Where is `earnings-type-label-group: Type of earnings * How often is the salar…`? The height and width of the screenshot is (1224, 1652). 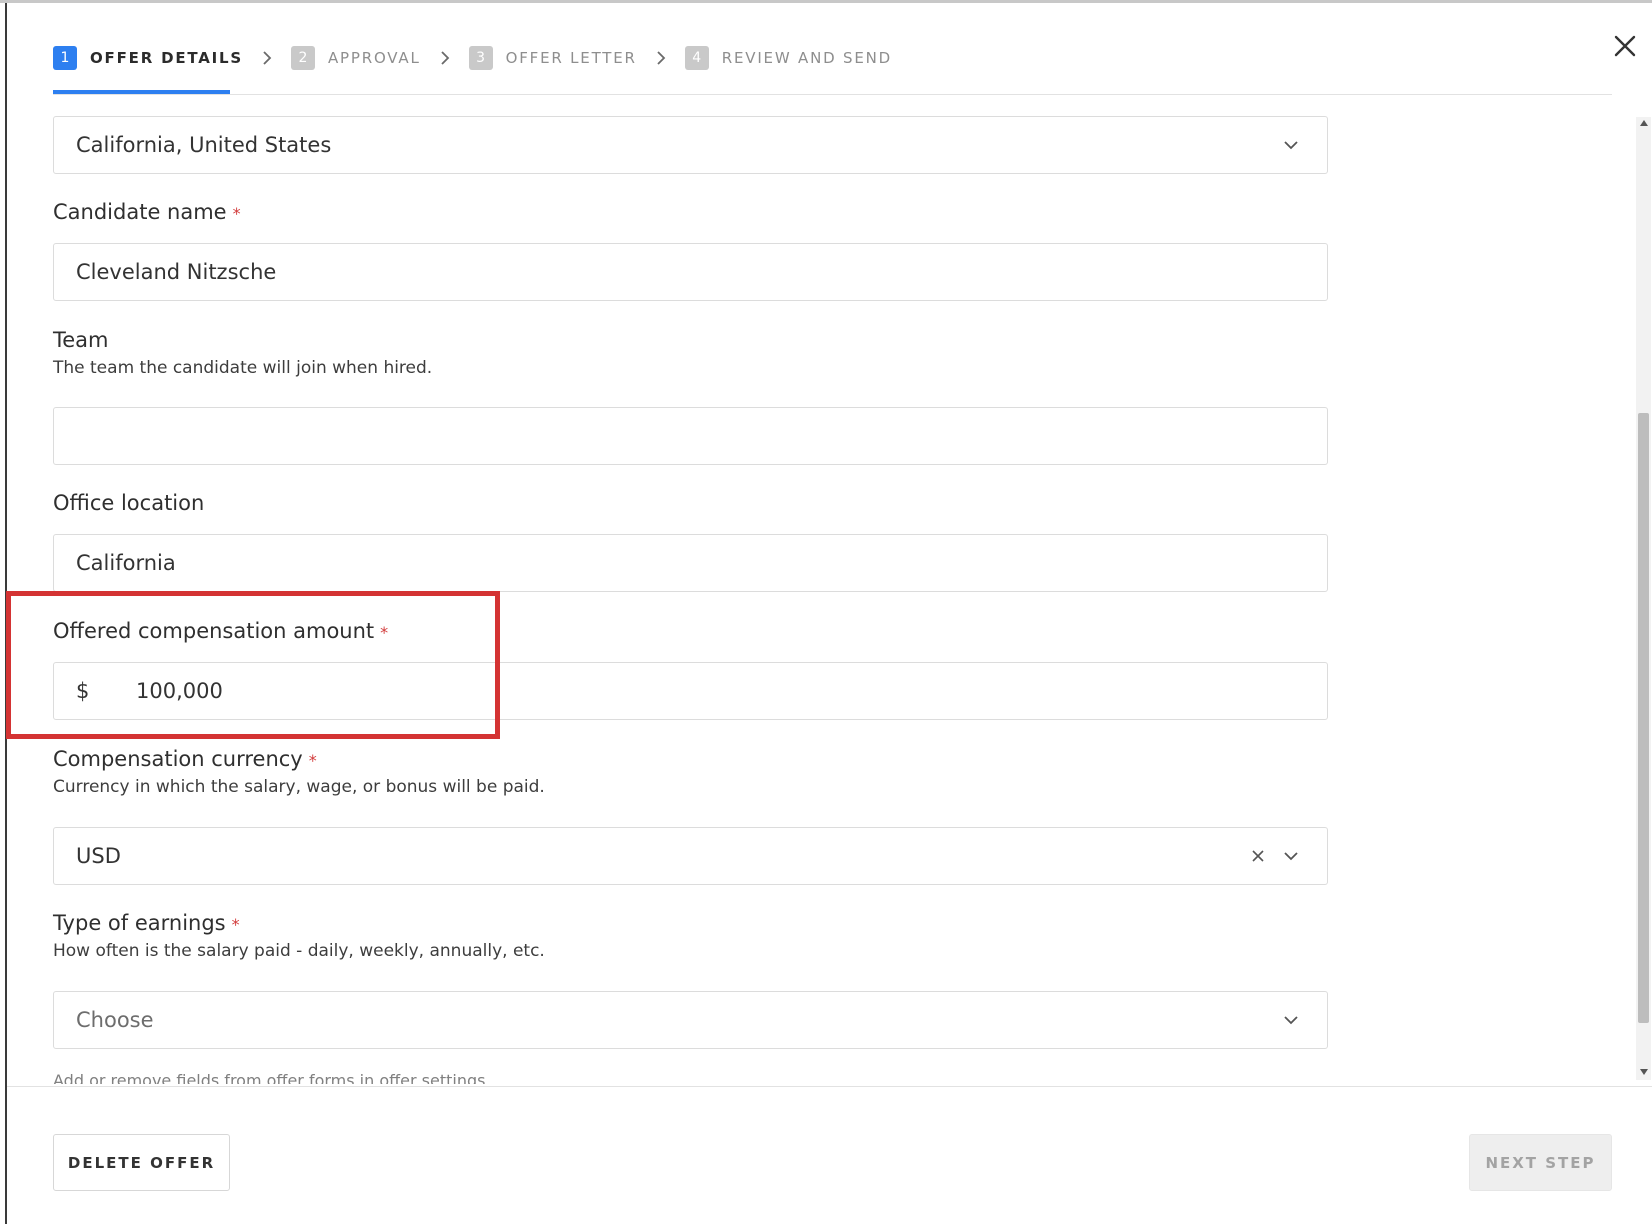
earnings-type-label-group: Type of earnings * How often is the salar… is located at coordinates (690, 936).